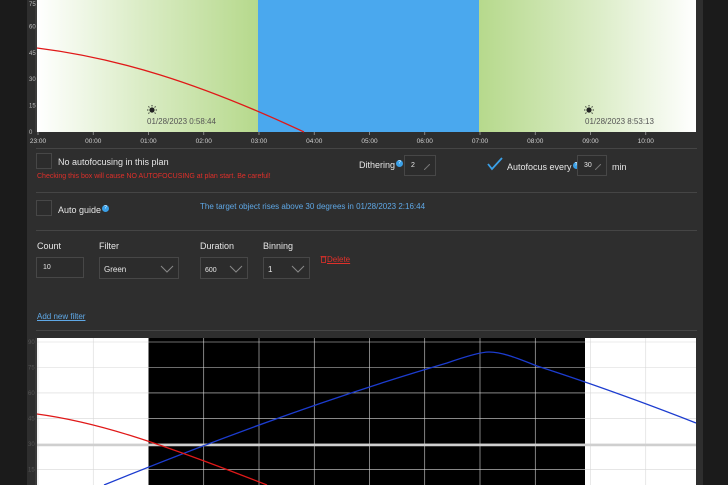  Describe the element at coordinates (286, 268) in the screenshot. I see `binning-select: 1` at that location.